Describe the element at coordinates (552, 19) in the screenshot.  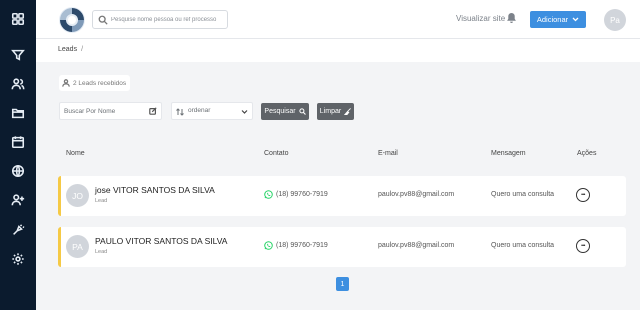
I see `add-button-label: Adicionar` at that location.